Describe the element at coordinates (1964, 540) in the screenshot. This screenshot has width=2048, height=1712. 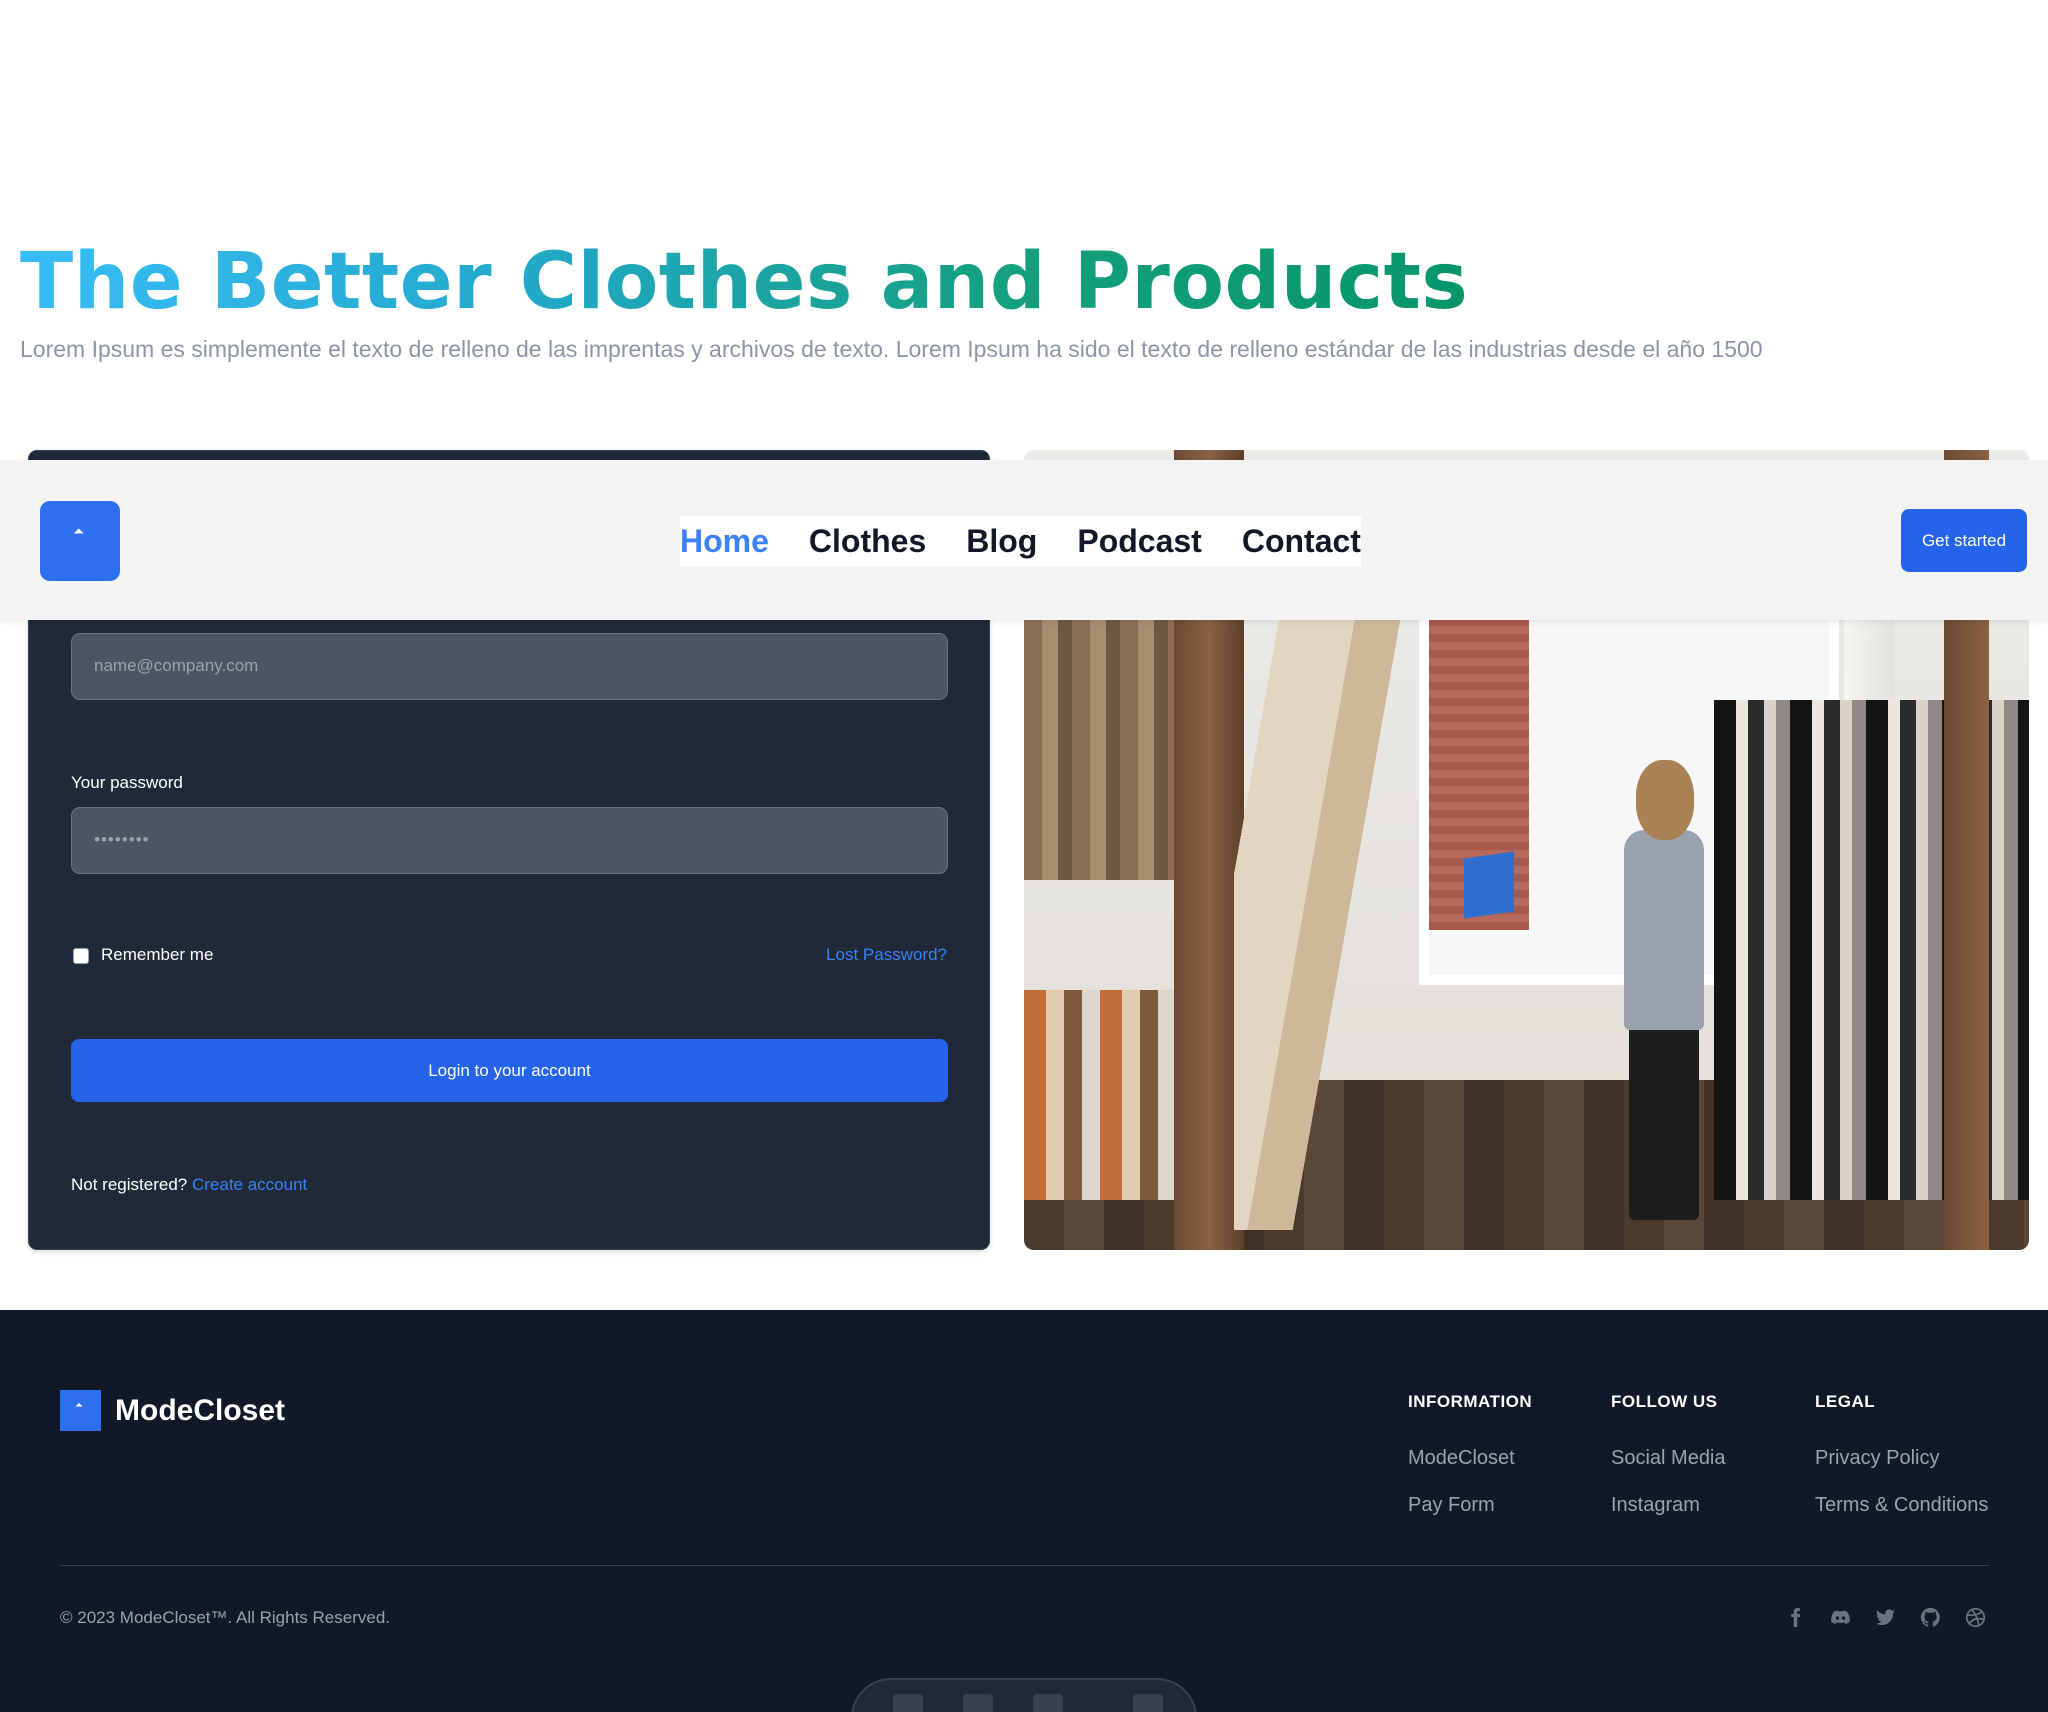
I see `get-started-button: Get started` at that location.